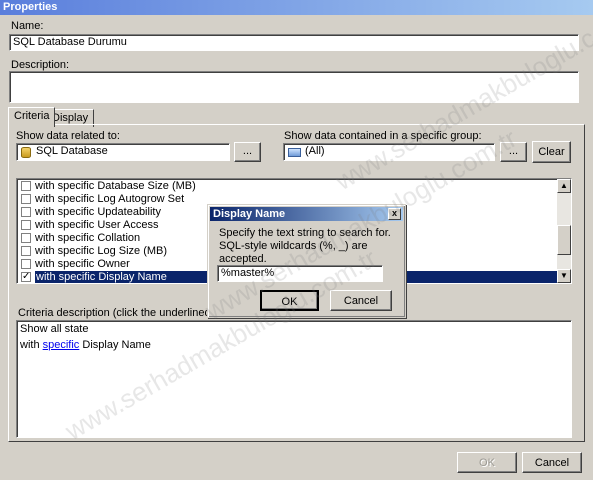 The image size is (593, 480). Describe the element at coordinates (82, 264) in the screenshot. I see `condition-label: with specific Owner` at that location.